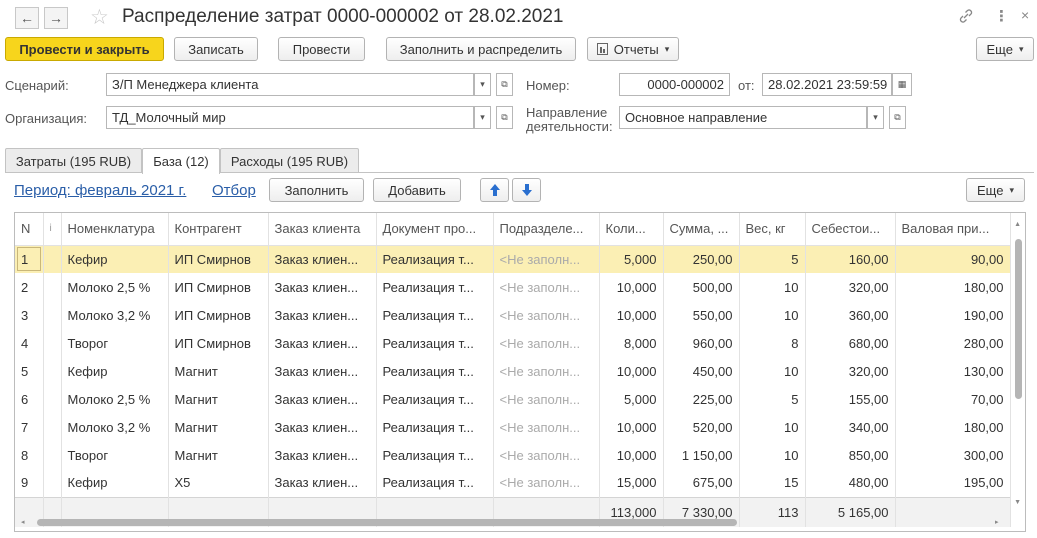  I want to click on post-and-close-button: Провести и закрыть, so click(84, 49).